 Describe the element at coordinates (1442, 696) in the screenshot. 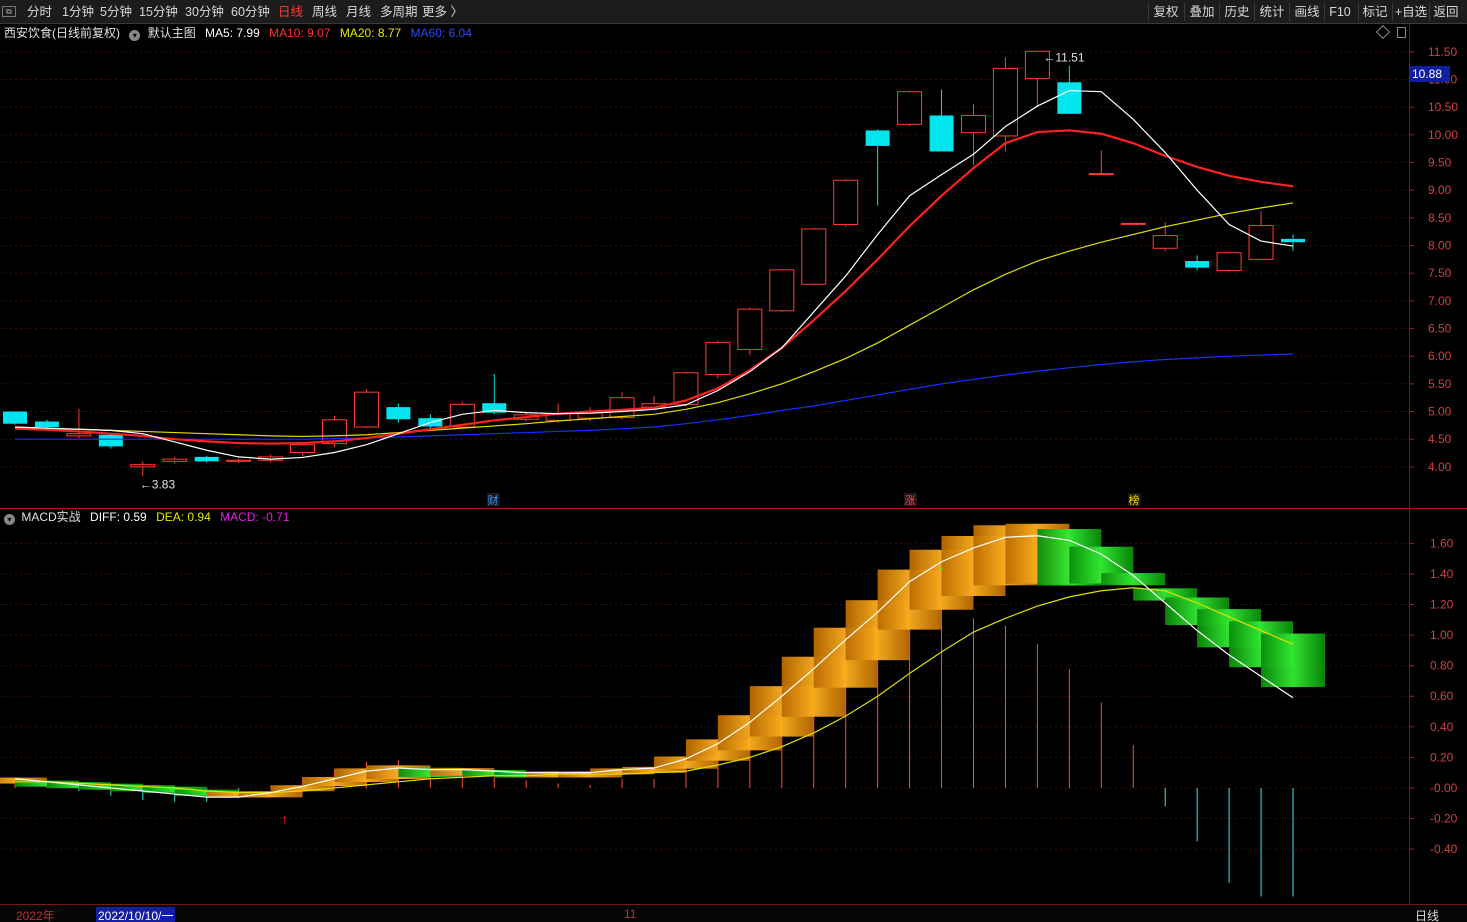

I see `macd-axis-label: 0.60` at that location.